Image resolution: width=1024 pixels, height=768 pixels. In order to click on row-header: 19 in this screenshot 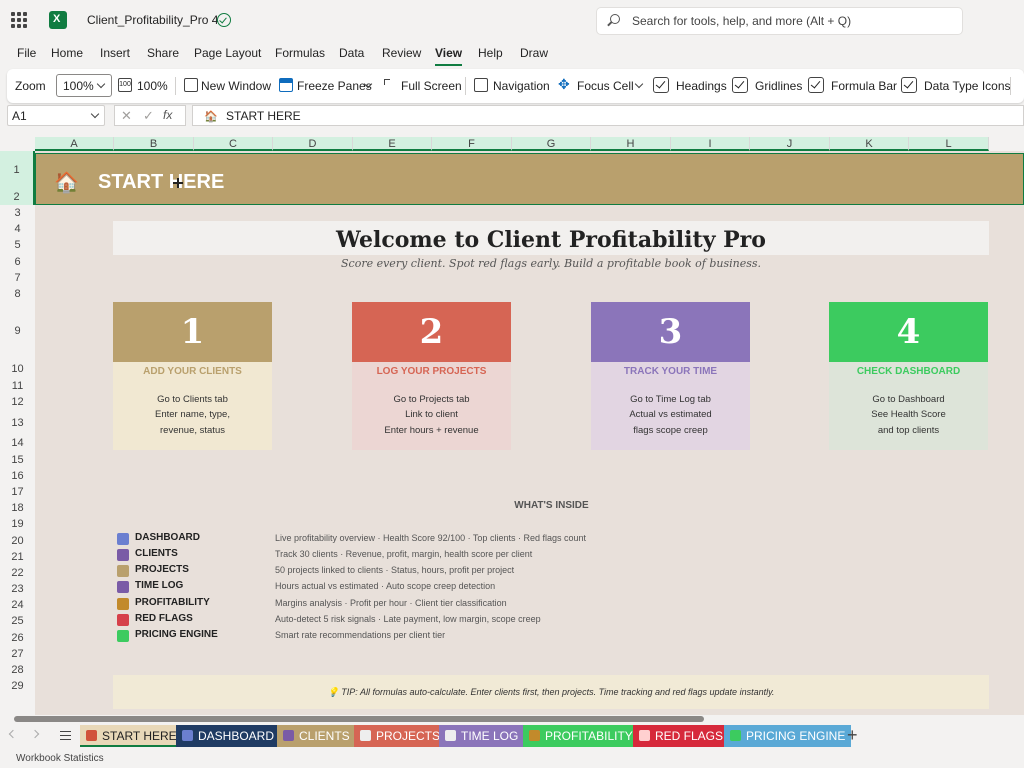, I will do `click(17, 524)`.